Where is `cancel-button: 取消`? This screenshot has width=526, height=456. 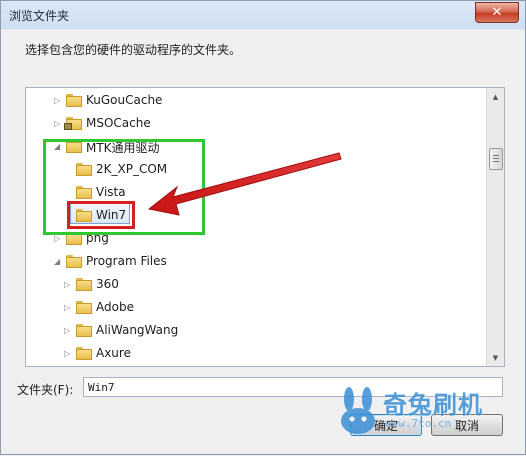 cancel-button: 取消 is located at coordinates (467, 425).